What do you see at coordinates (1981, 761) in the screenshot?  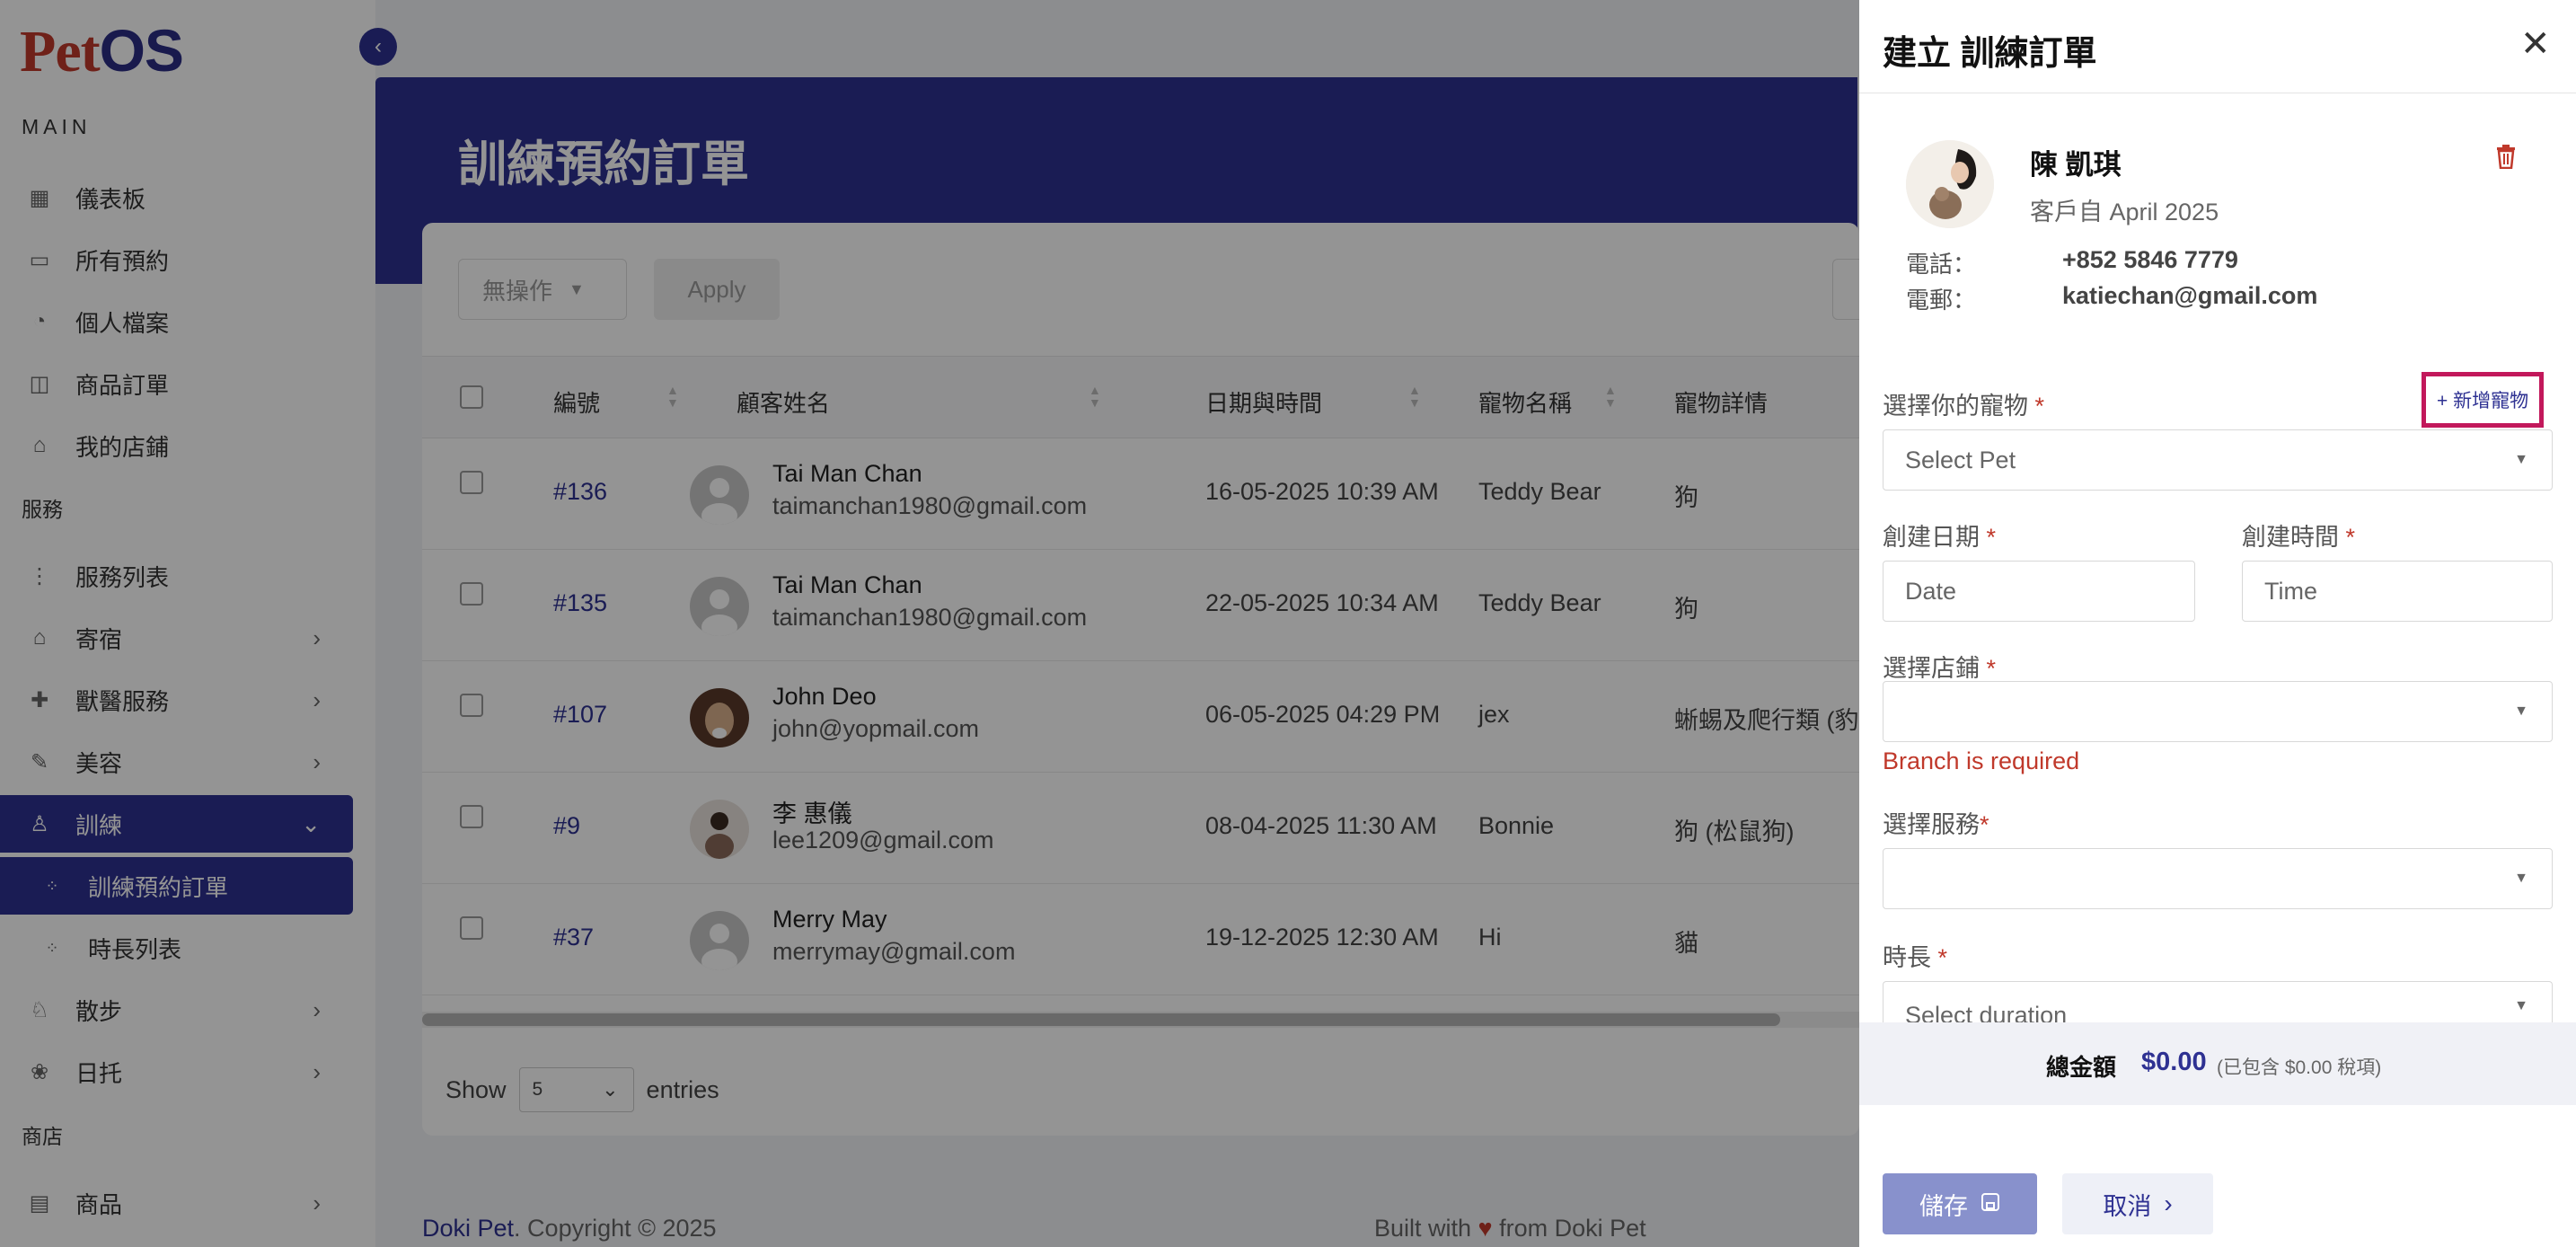 I see `branch-error: Branch is required` at bounding box center [1981, 761].